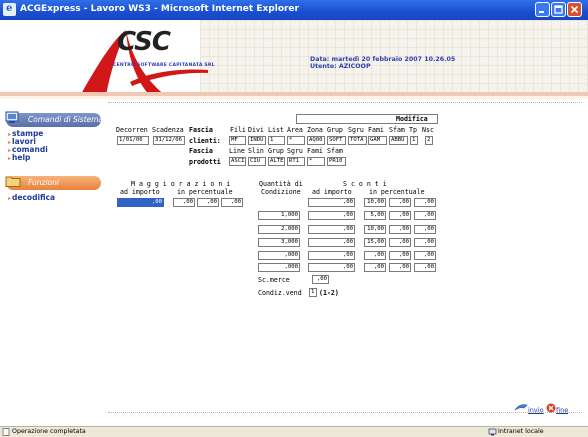 The width and height of the screenshot is (588, 437). I want to click on logo-text: CSC, so click(144, 42).